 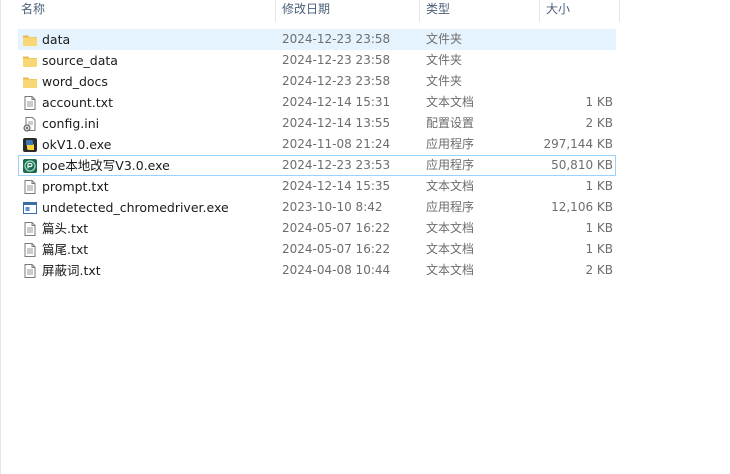 I want to click on file-name: account.txt, so click(x=77, y=102).